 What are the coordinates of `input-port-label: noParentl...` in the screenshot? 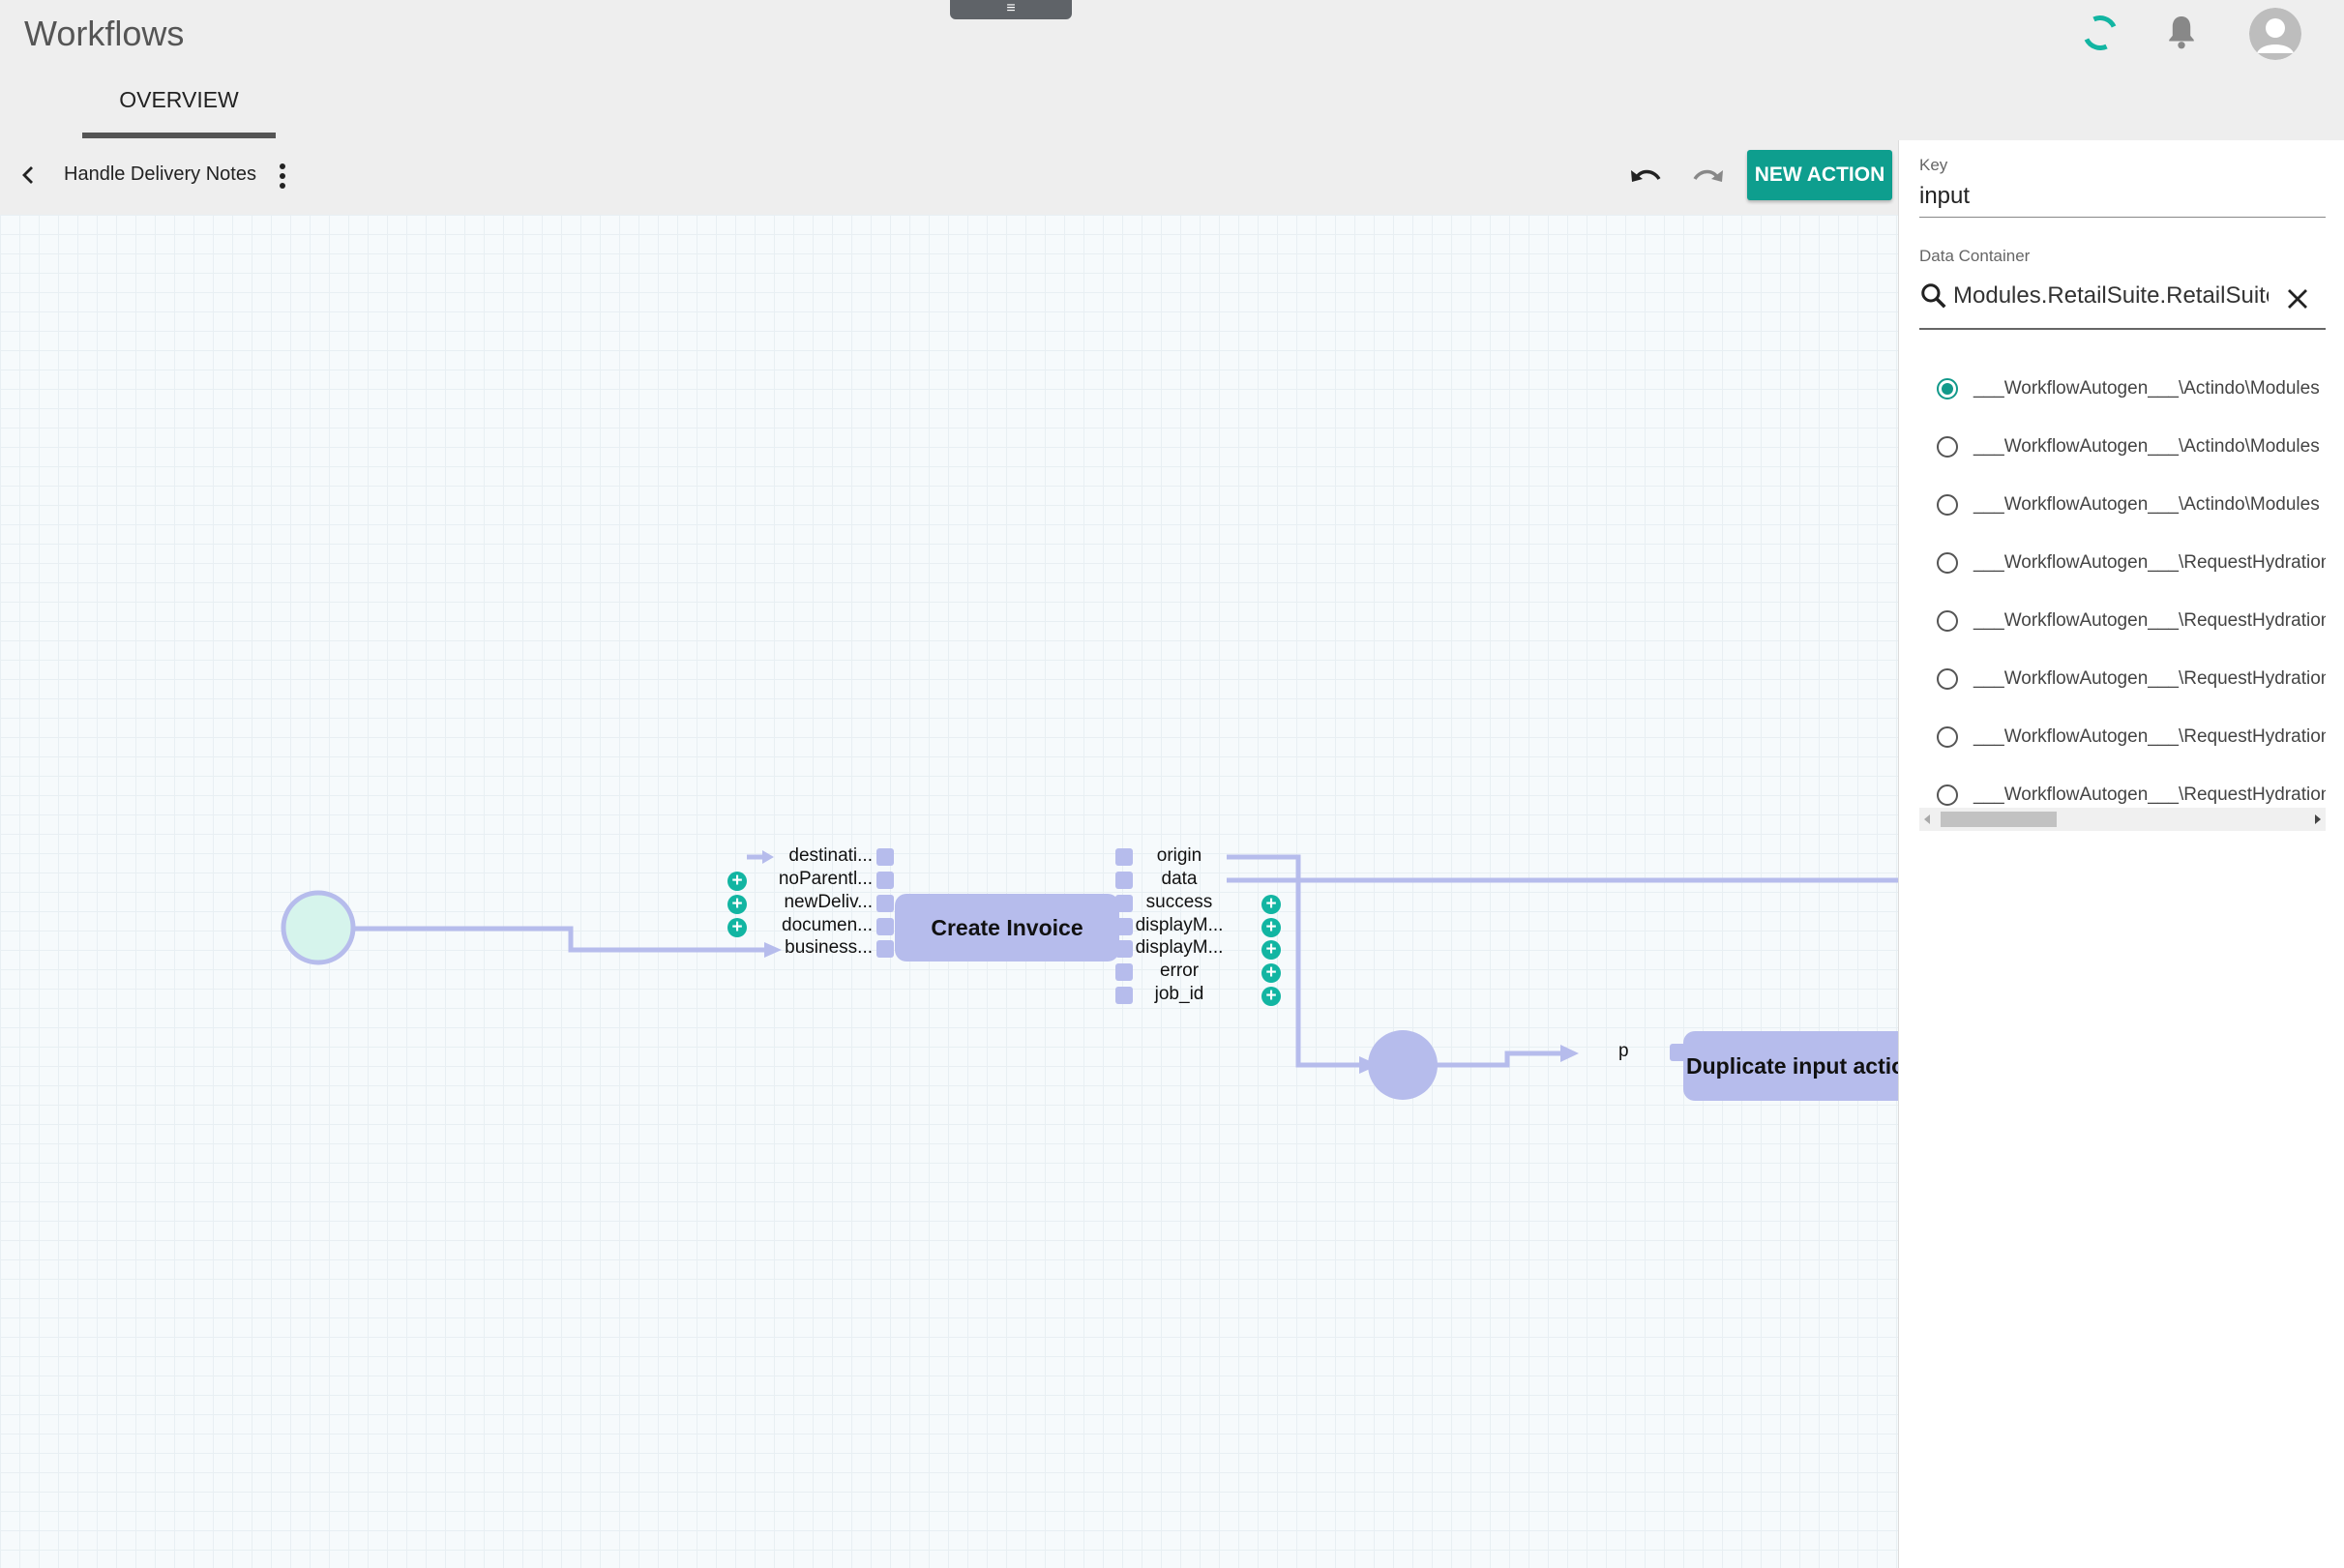 It's located at (825, 879).